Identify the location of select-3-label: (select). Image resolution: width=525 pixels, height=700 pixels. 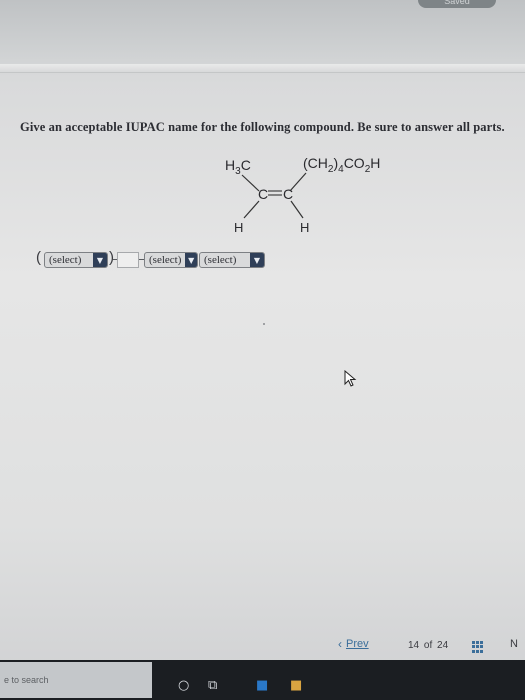
(220, 260).